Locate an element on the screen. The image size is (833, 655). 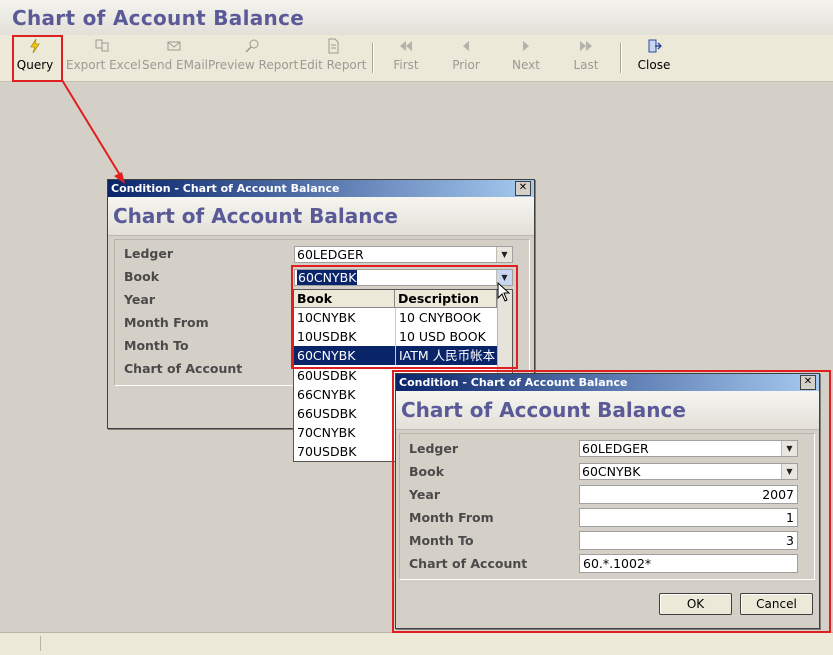
edit-report-label: Edit Report is located at coordinates (333, 65).